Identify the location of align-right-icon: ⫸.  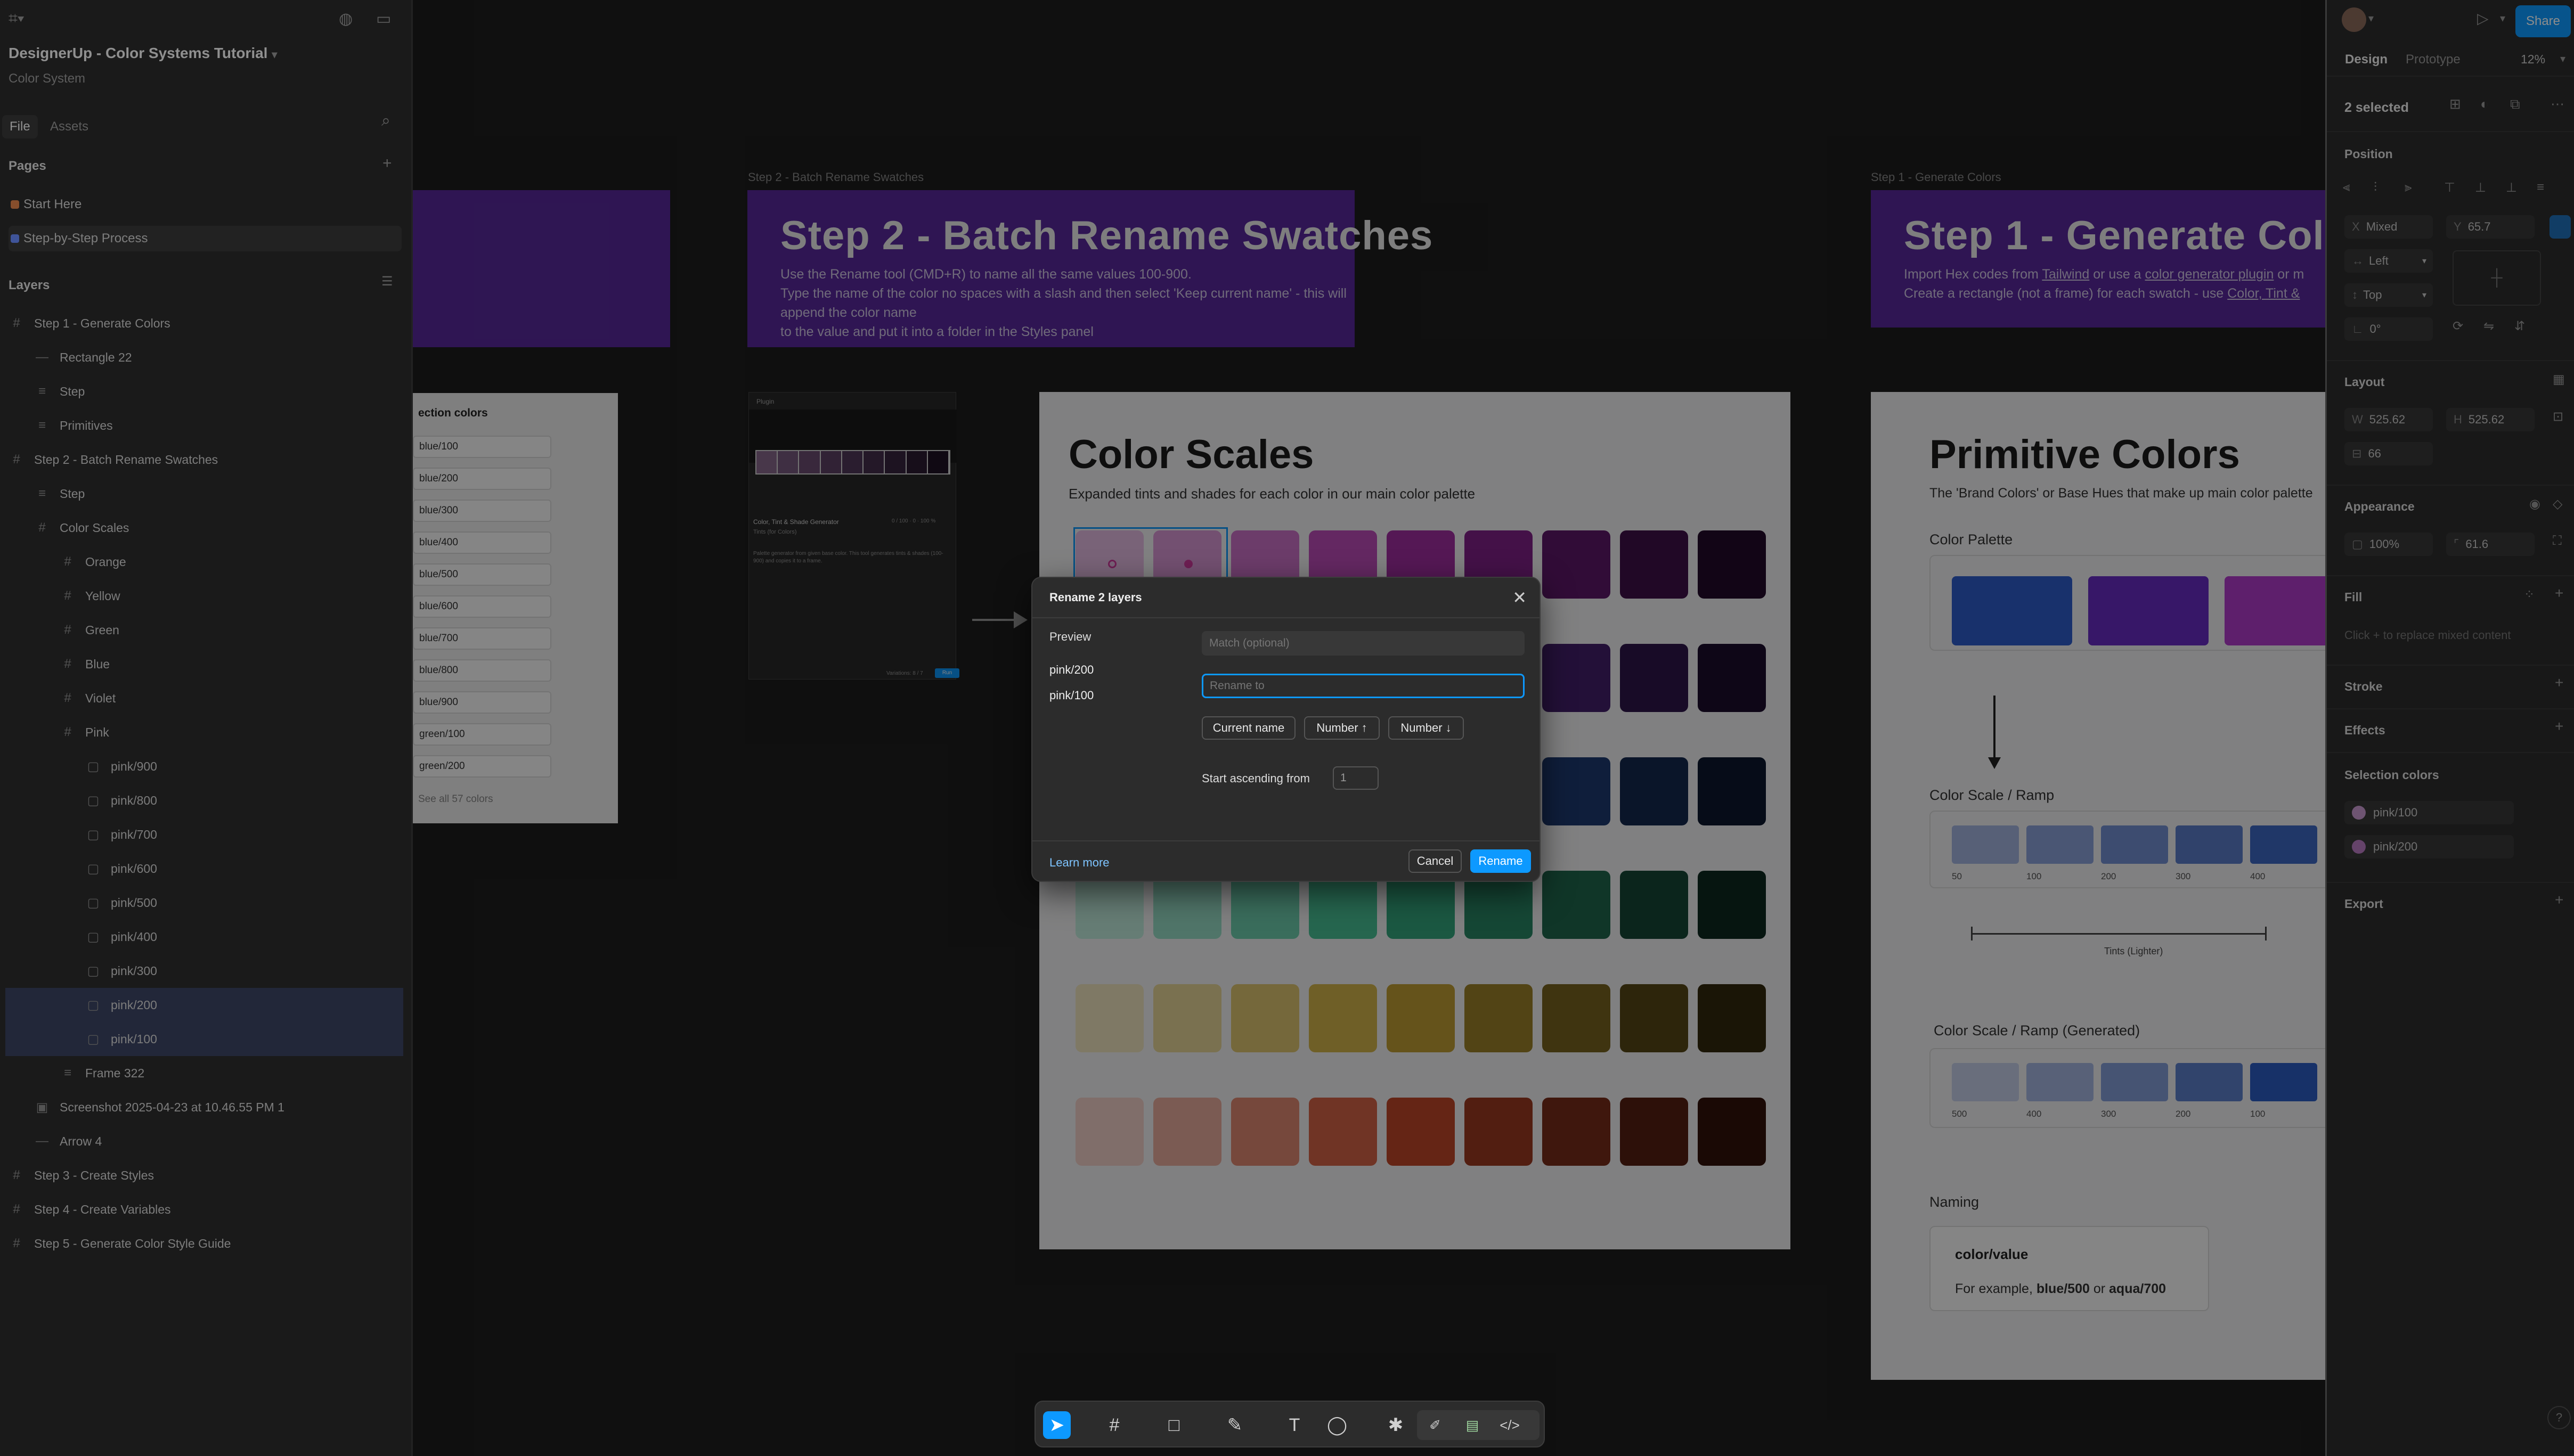
(2408, 187).